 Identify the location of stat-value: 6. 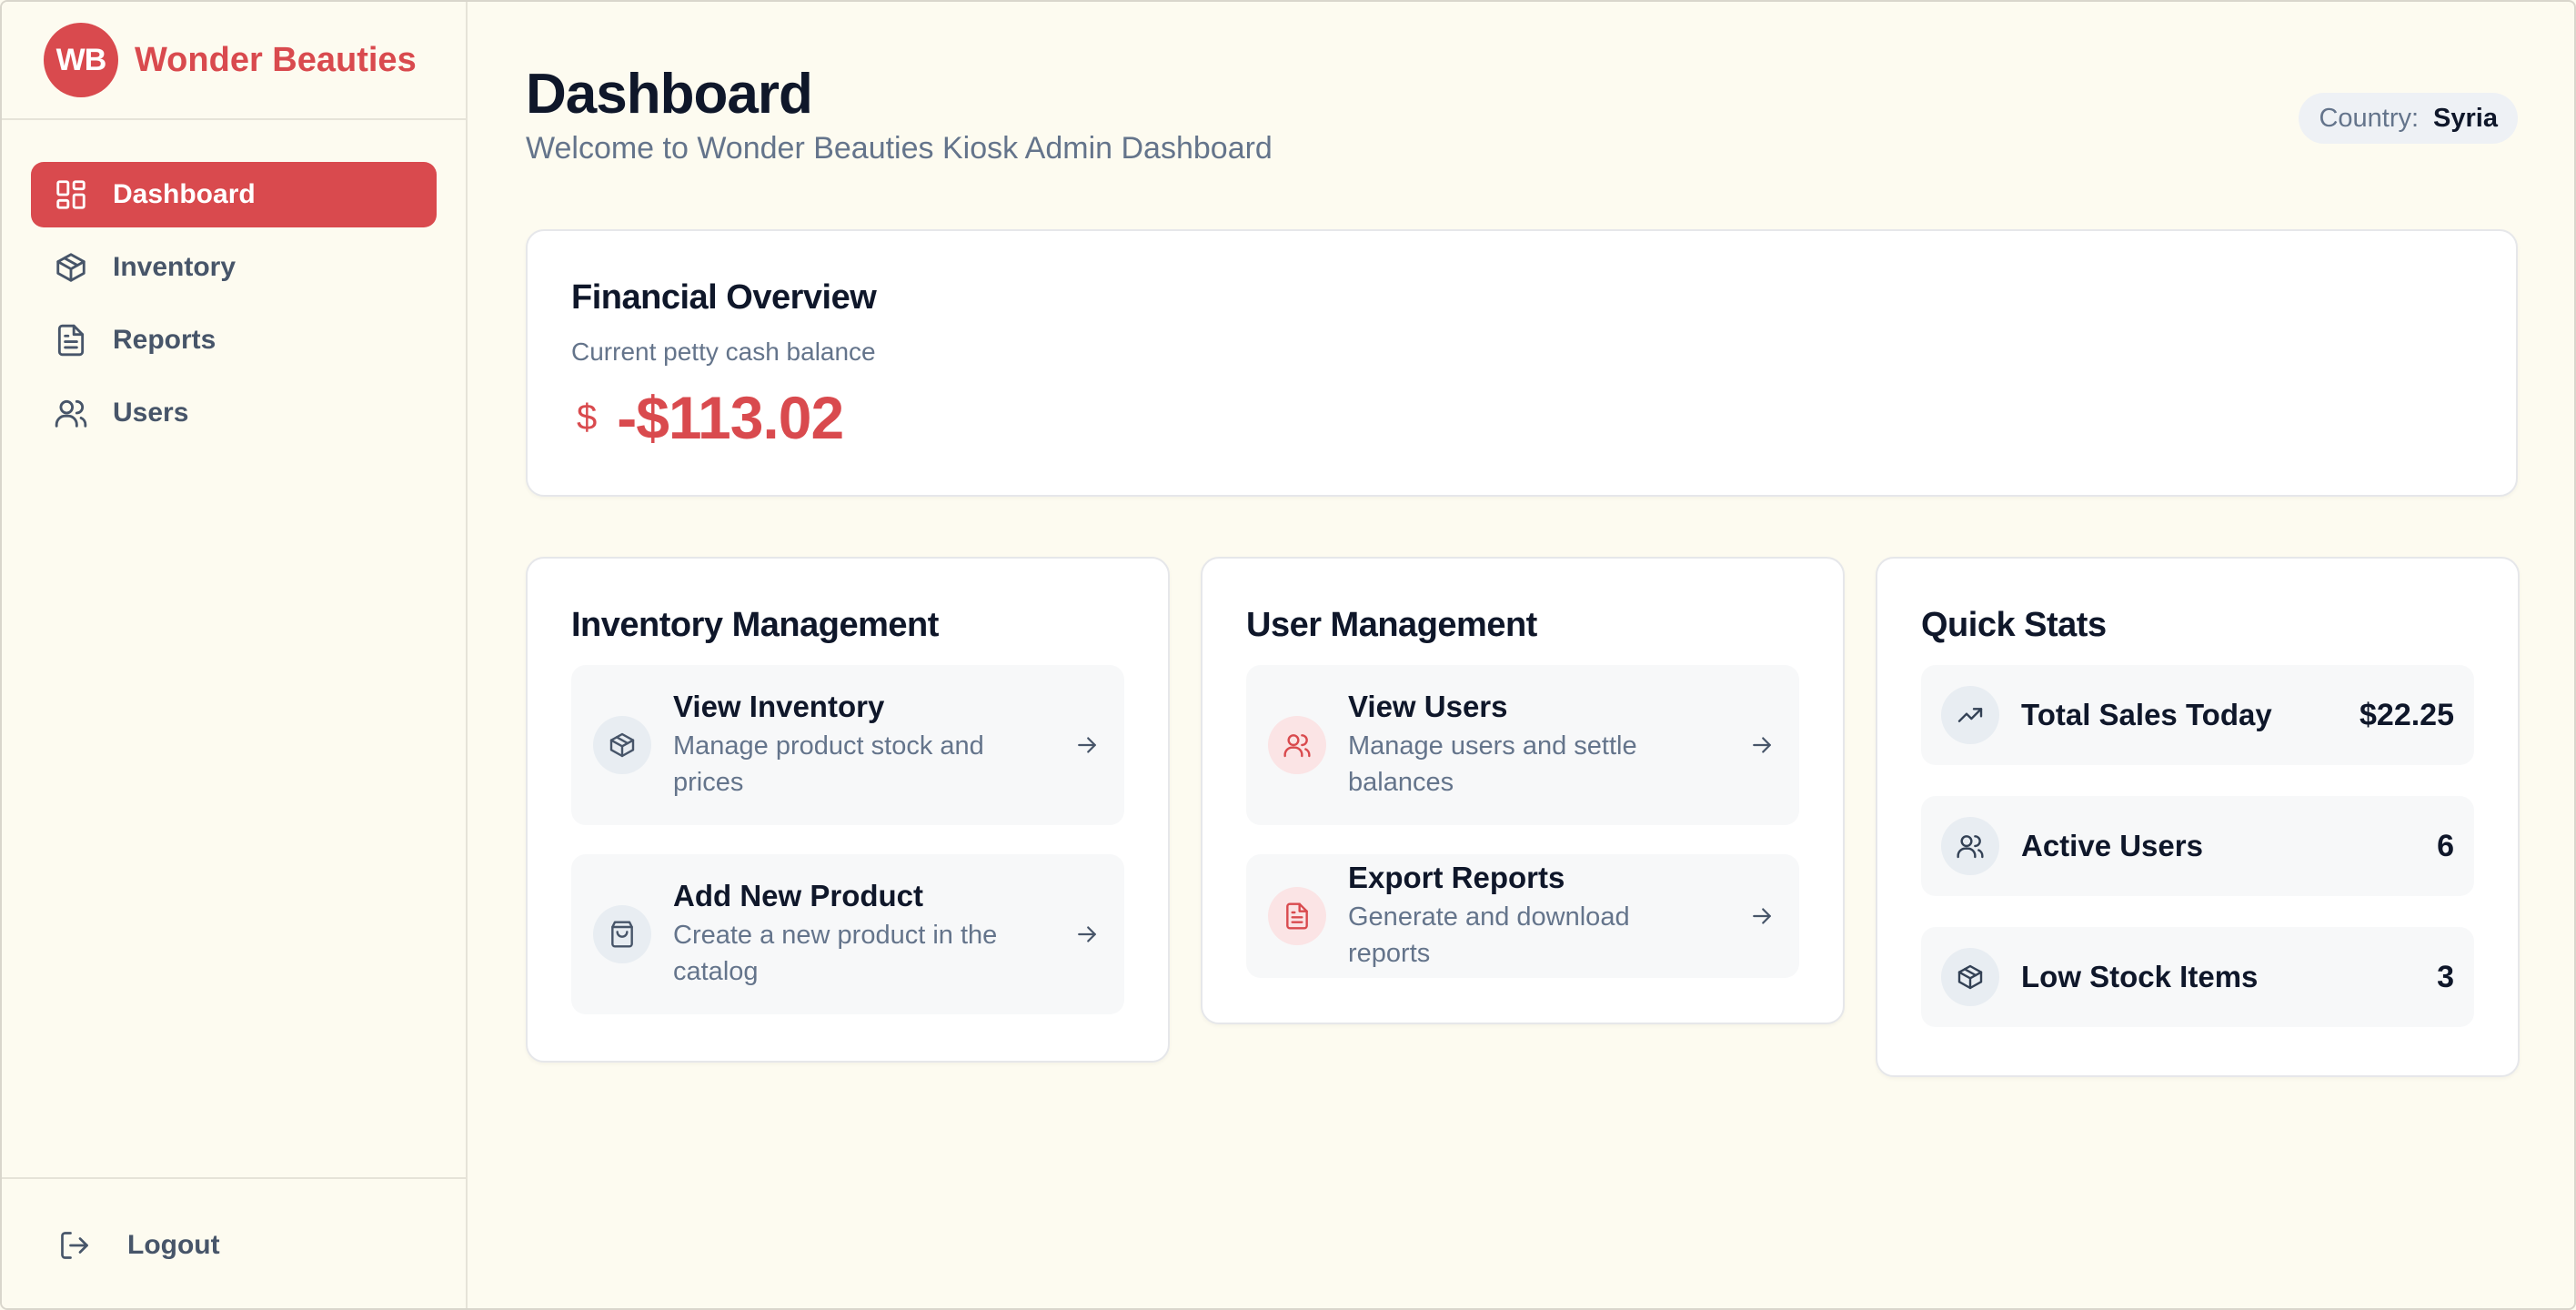
(2445, 845).